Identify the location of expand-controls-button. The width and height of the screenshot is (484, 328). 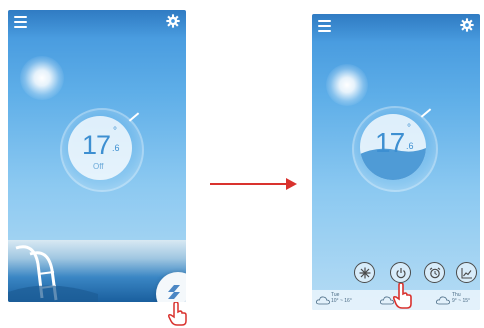
(171, 287).